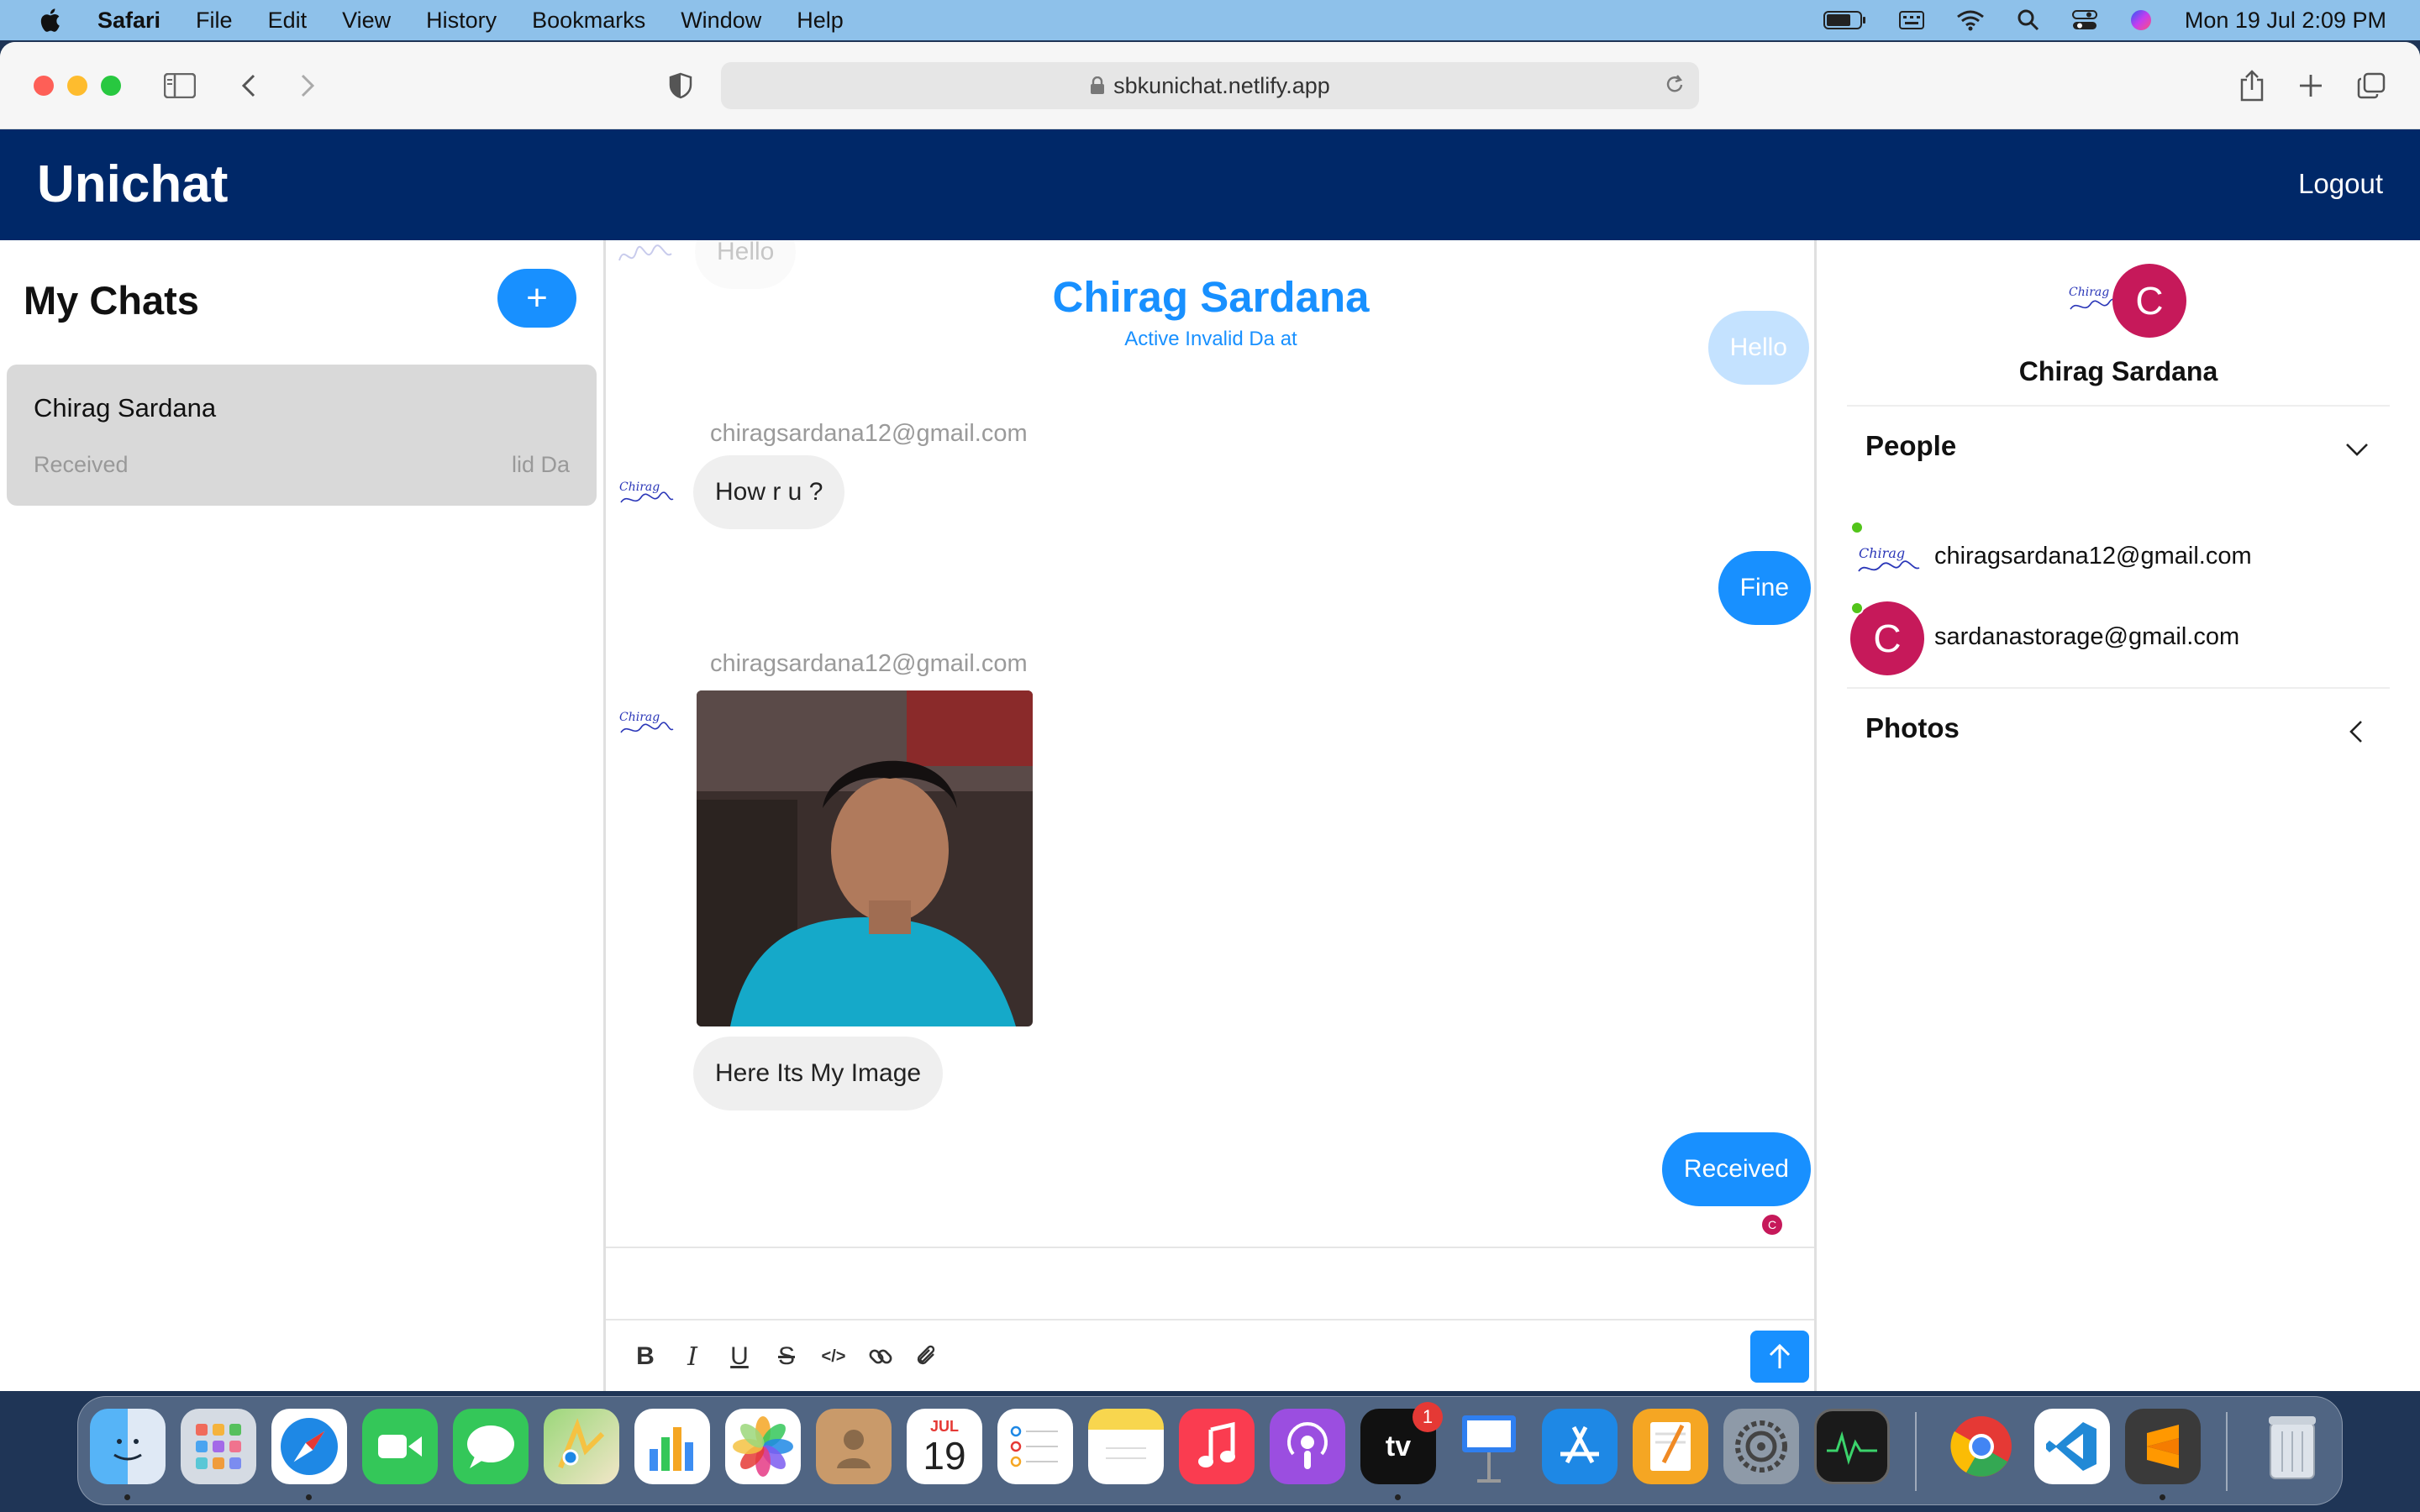  What do you see at coordinates (820, 21) in the screenshot?
I see `menu-help: Help` at bounding box center [820, 21].